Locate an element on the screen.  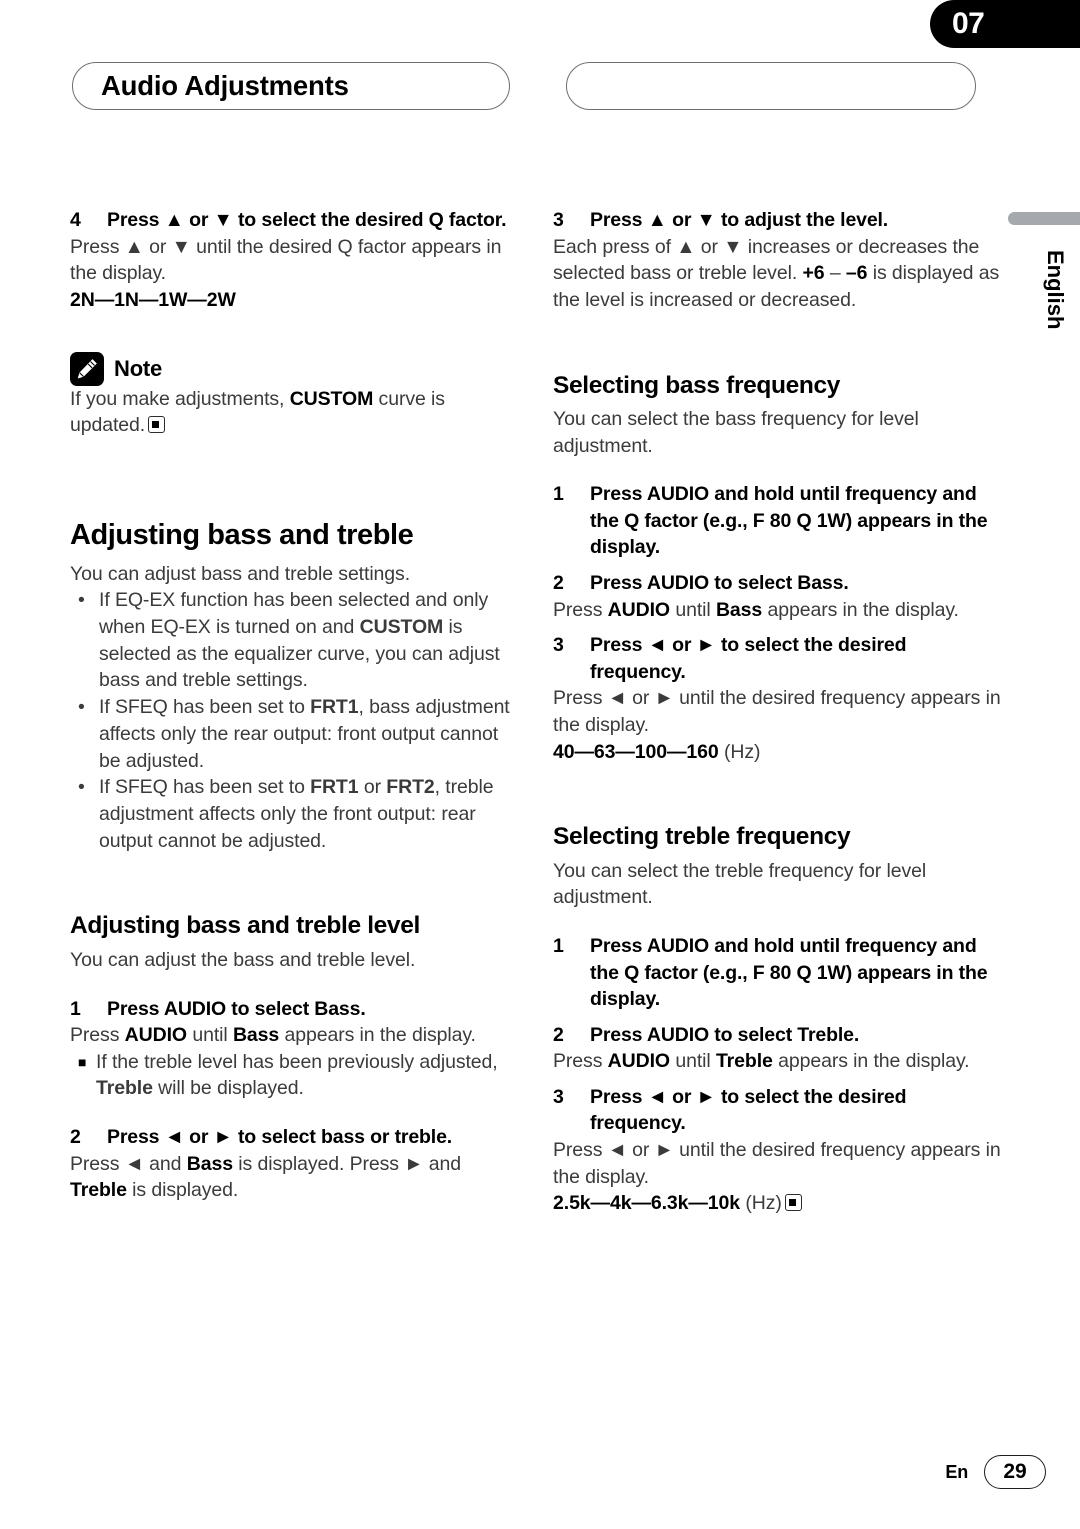
chapter-title-pill: Audio Adjustments is located at coordinates (291, 86).